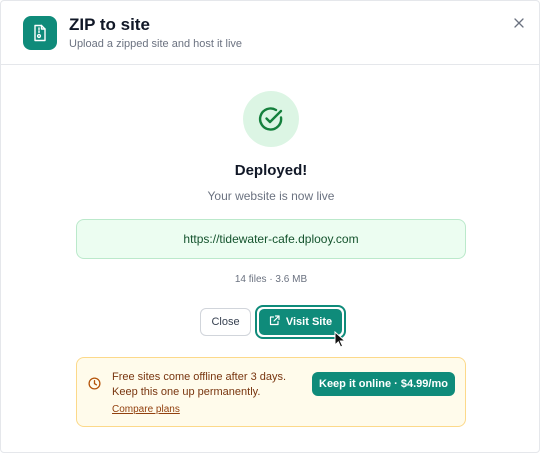 The width and height of the screenshot is (540, 453). Describe the element at coordinates (225, 322) in the screenshot. I see `close-button: Close` at that location.